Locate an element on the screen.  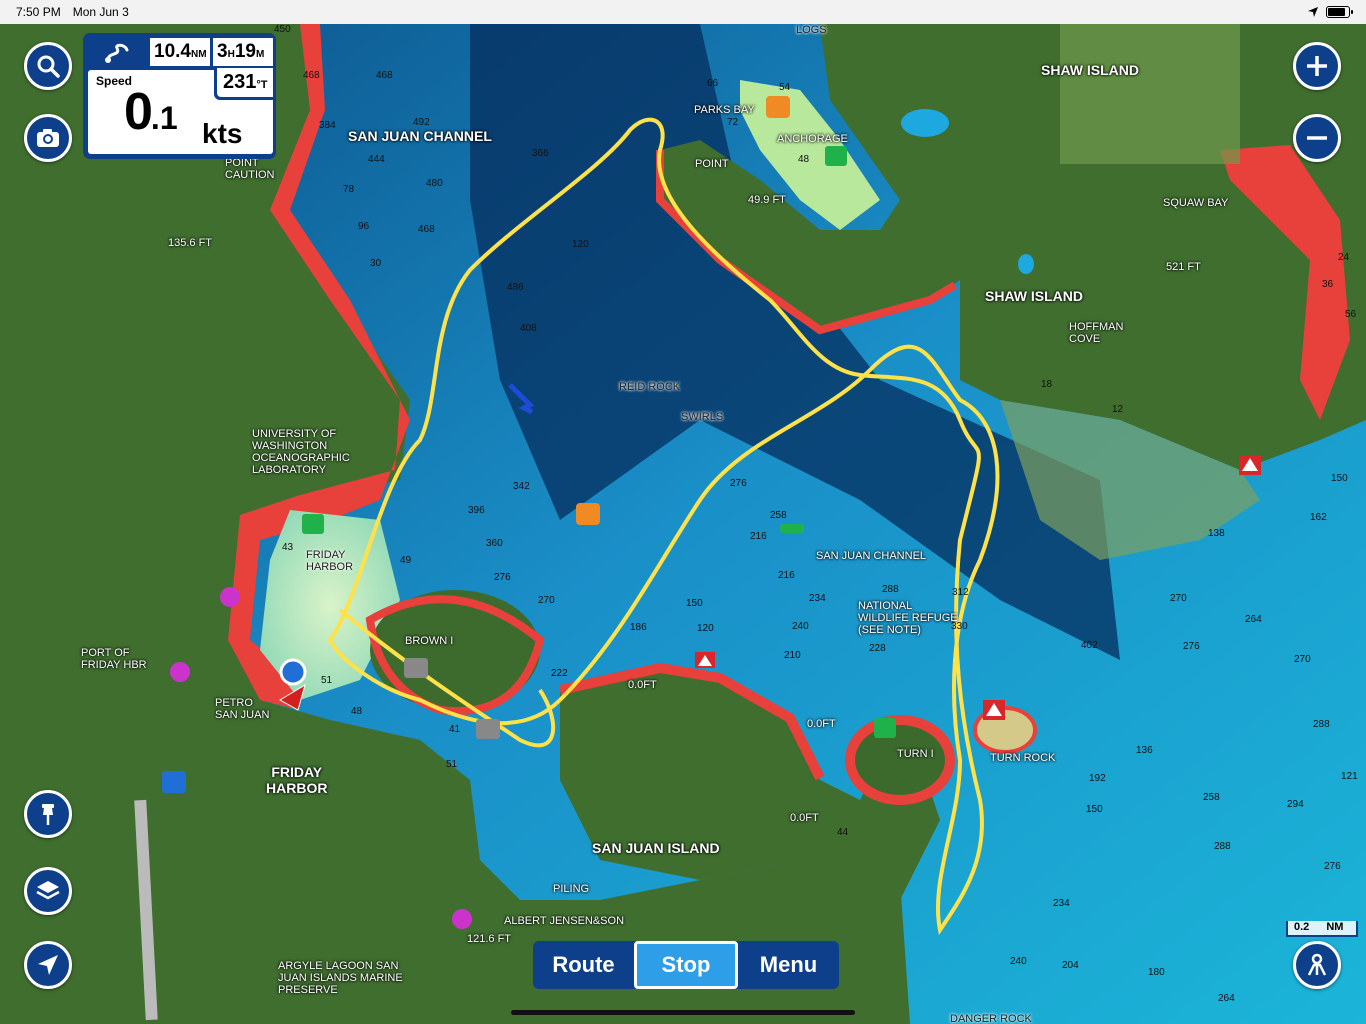
label-port-of-friday: PORT OF FRIDAY HBR is located at coordinates (114, 659).